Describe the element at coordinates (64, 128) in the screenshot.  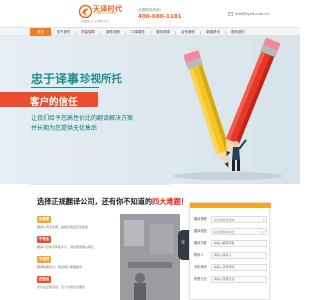
I see `banner-description-line2: 并长期为您提供无忧售后` at that location.